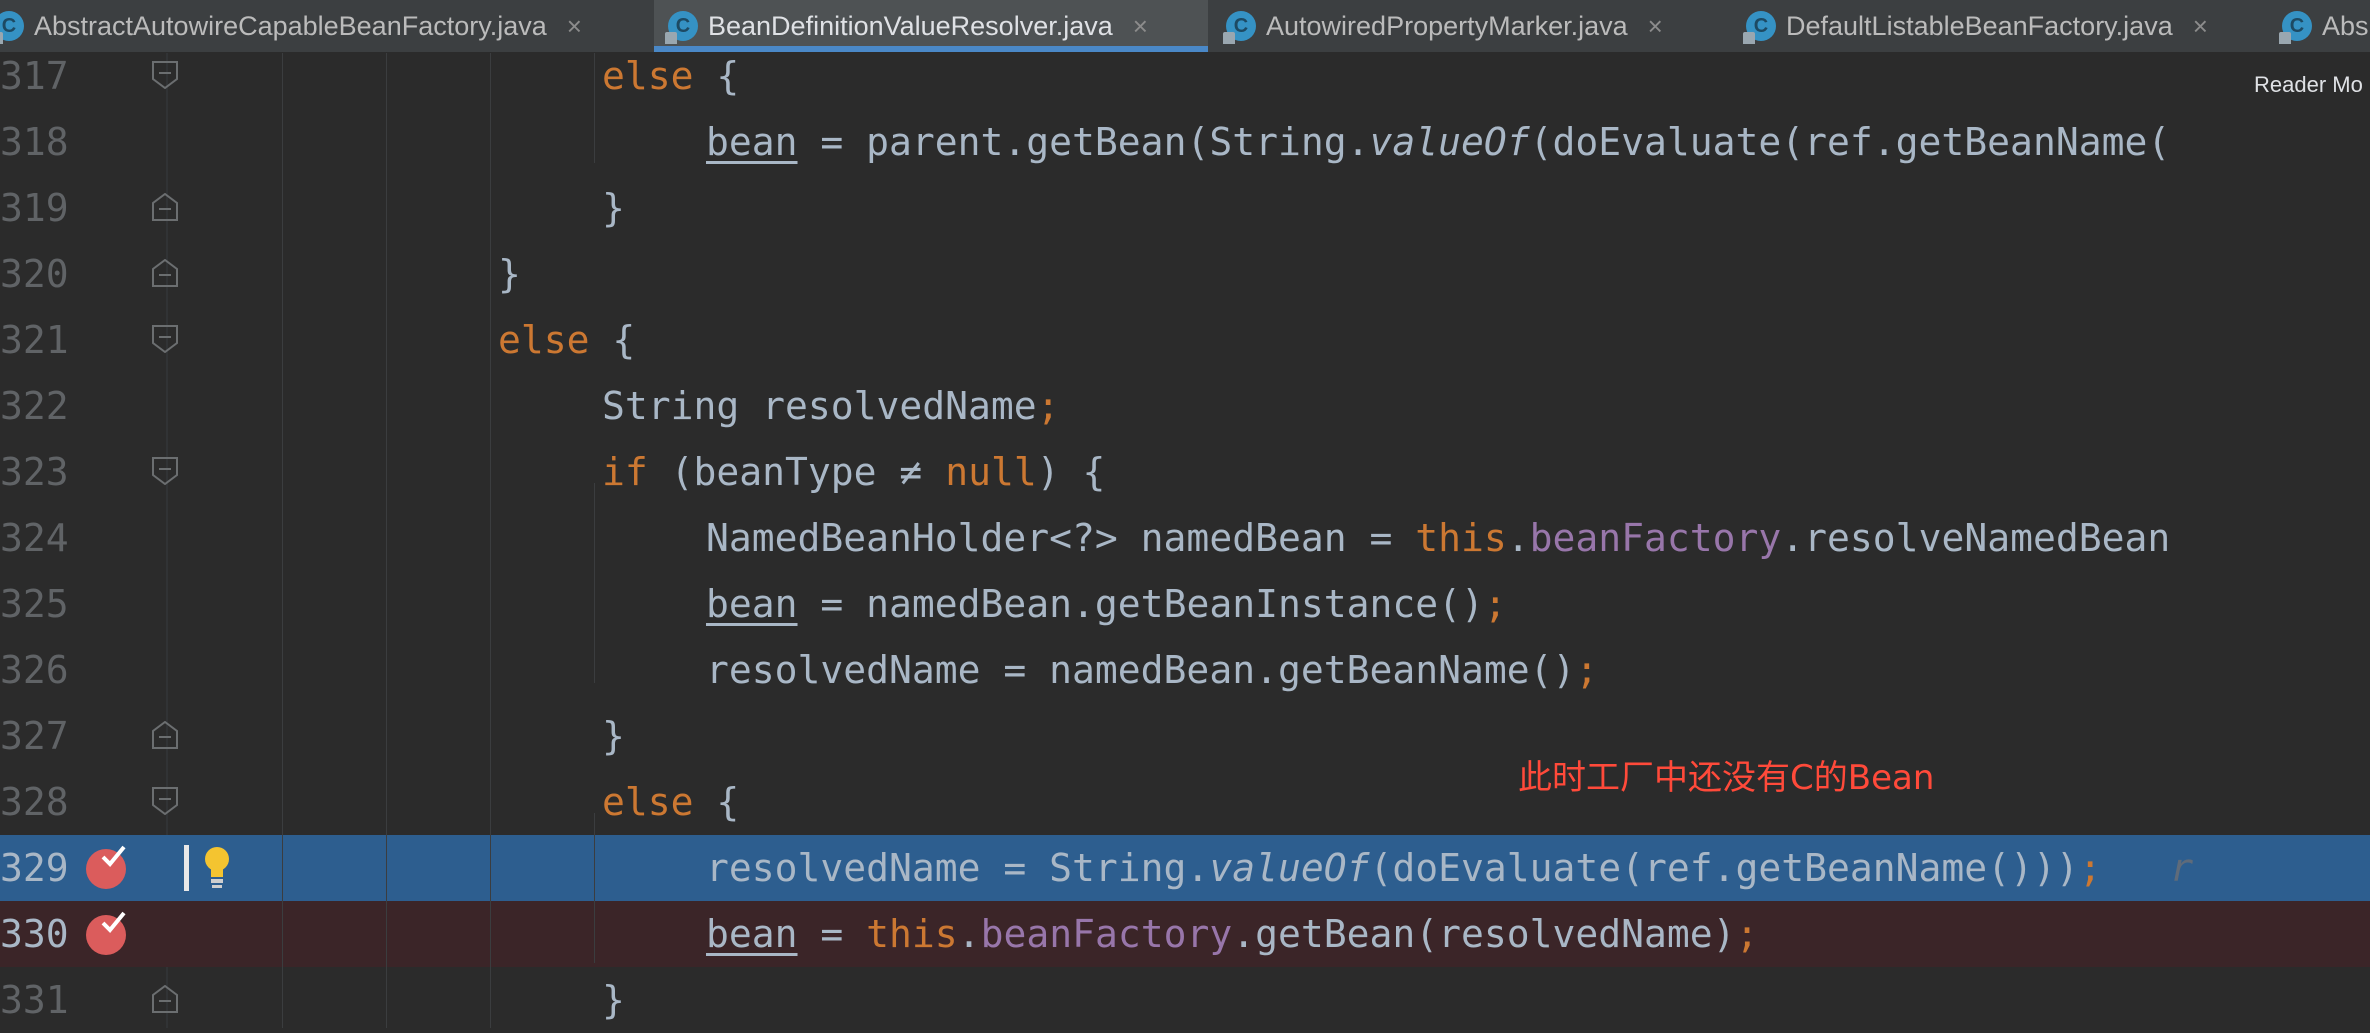  What do you see at coordinates (34, 340) in the screenshot?
I see `line-number: 321` at bounding box center [34, 340].